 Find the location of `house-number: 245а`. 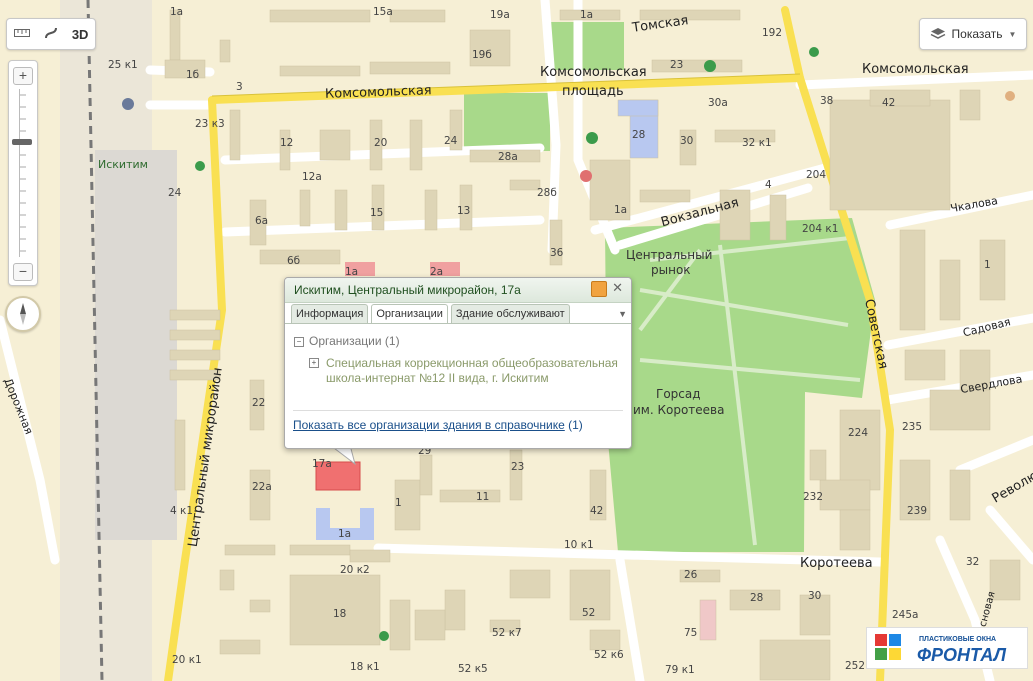

house-number: 245а is located at coordinates (905, 615).